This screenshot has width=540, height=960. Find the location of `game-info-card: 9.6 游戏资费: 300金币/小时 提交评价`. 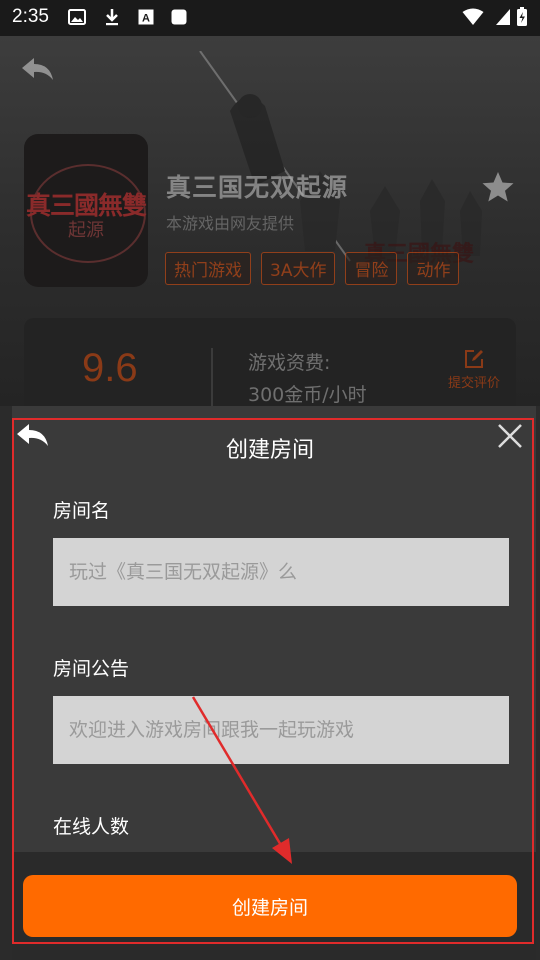

game-info-card: 9.6 游戏资费: 300金币/小时 提交评价 is located at coordinates (270, 368).